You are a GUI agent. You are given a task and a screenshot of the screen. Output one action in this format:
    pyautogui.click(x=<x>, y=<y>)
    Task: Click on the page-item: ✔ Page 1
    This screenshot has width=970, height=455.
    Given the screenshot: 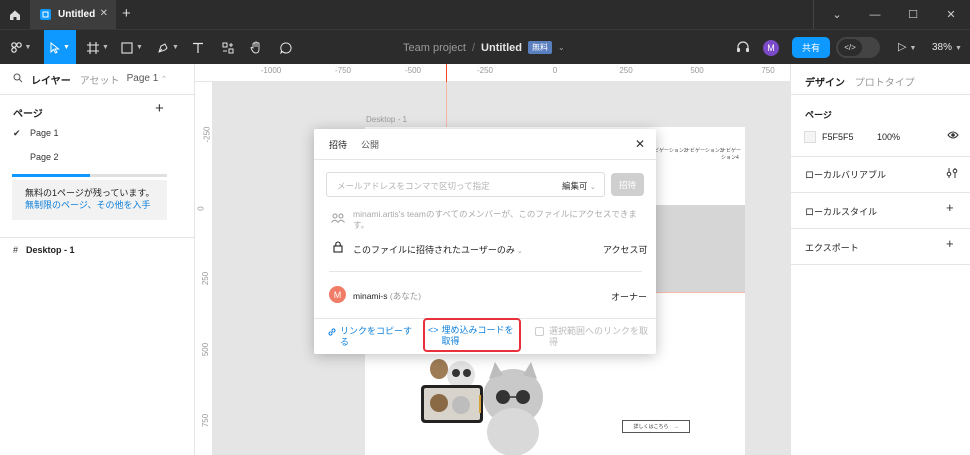 What is the action you would take?
    pyautogui.click(x=36, y=133)
    